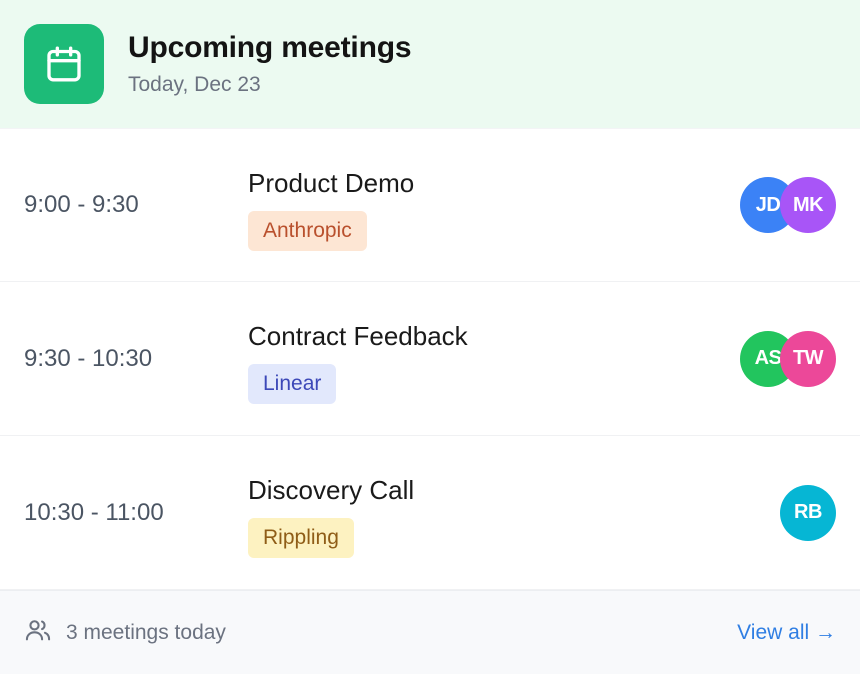 The height and width of the screenshot is (674, 860). What do you see at coordinates (81, 204) in the screenshot?
I see `meeting-time: 9:00 - 9:30` at bounding box center [81, 204].